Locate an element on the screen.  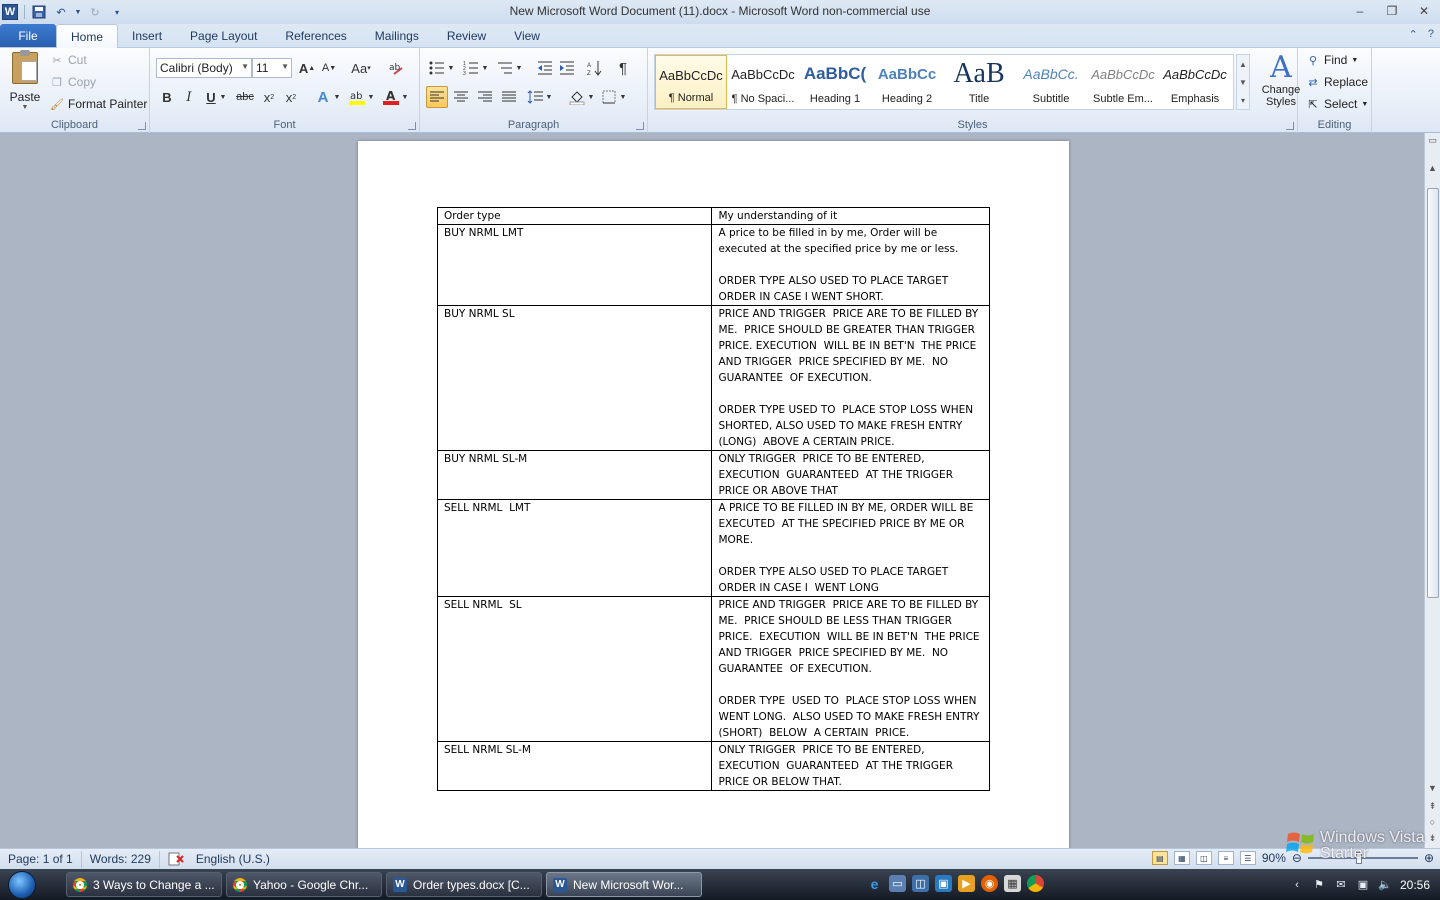
replace-button: ⇄ Replace is located at coordinates (1337, 82).